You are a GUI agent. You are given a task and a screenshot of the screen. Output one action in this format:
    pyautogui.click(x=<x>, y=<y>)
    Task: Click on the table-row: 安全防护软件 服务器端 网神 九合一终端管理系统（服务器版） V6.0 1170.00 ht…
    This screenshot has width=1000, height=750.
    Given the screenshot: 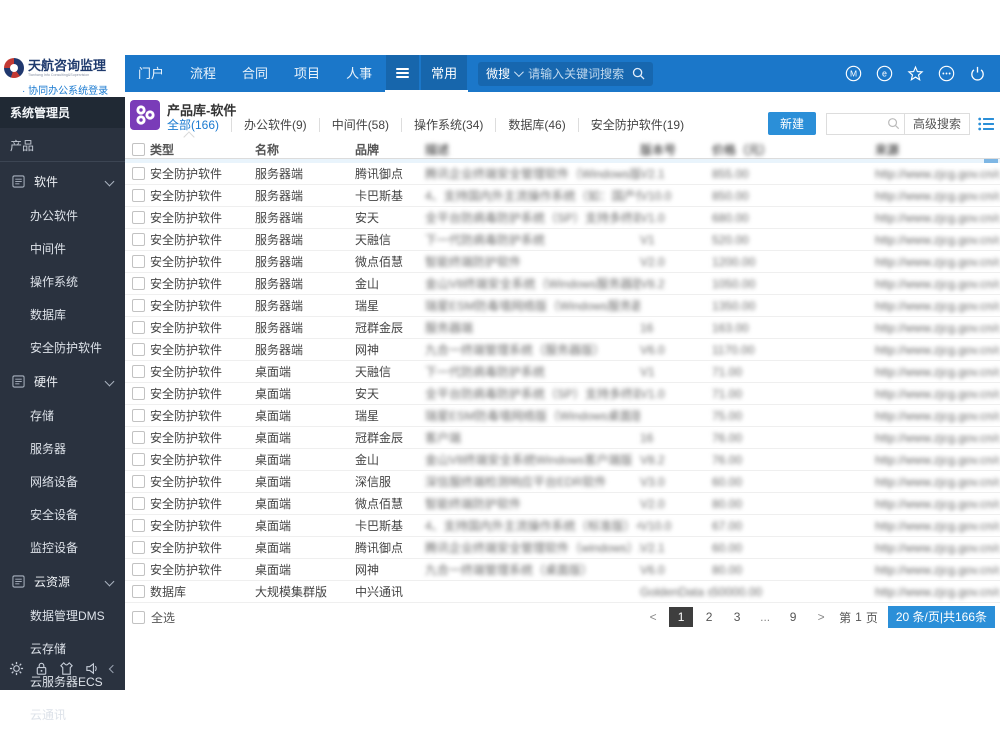 What is the action you would take?
    pyautogui.click(x=562, y=350)
    